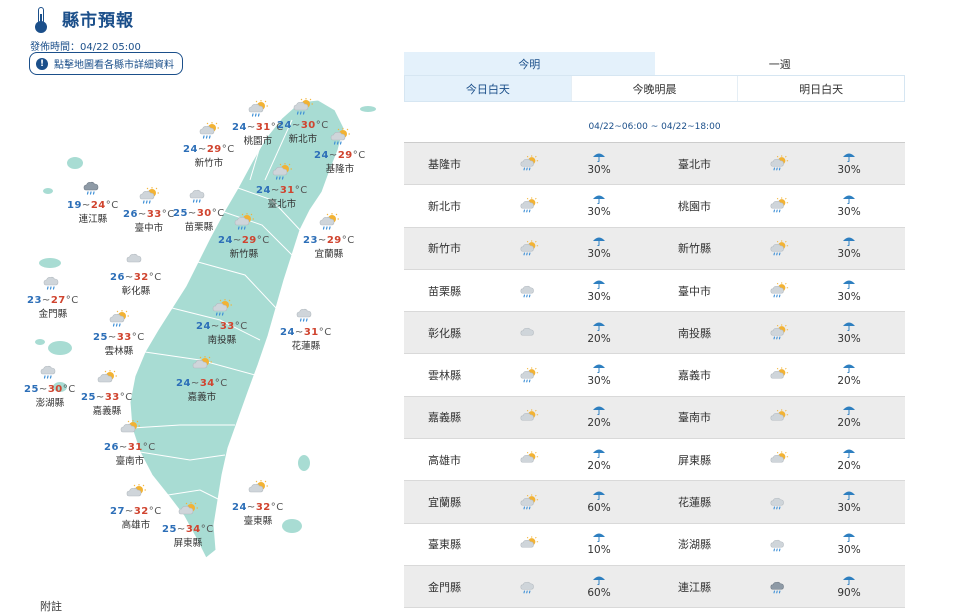  Describe the element at coordinates (93, 219) in the screenshot. I see `city-name: 連江縣` at that location.